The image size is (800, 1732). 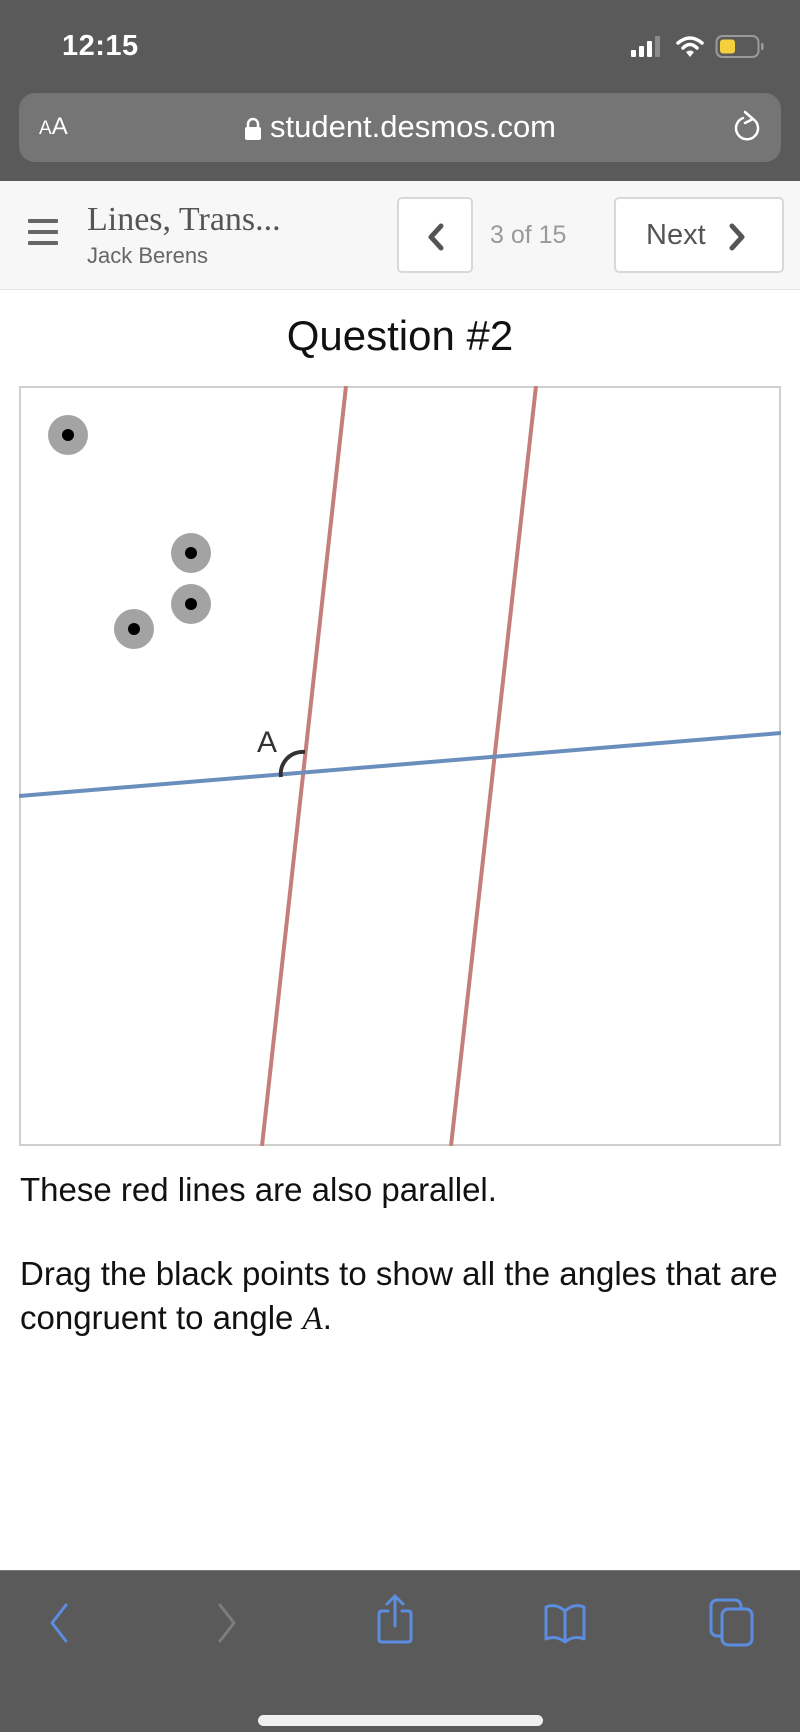 What do you see at coordinates (739, 46) in the screenshot?
I see `battery-icon` at bounding box center [739, 46].